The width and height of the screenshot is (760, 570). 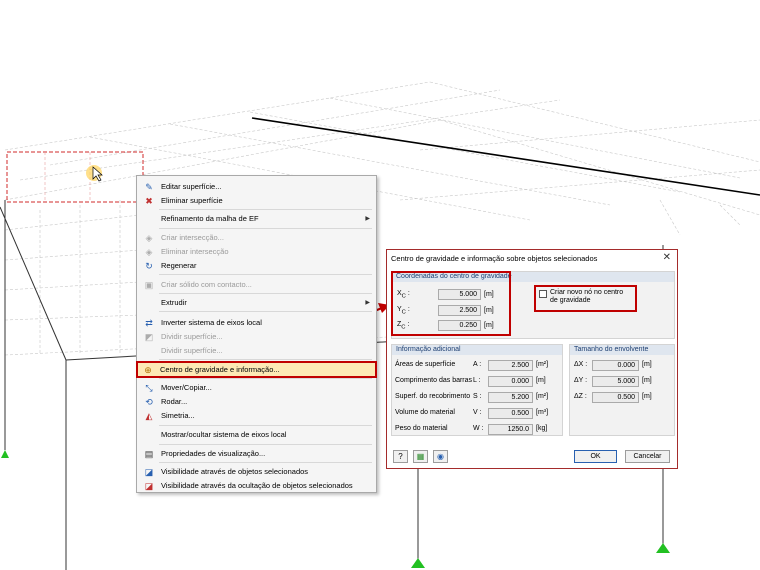 I want to click on move-copy-icon: ⤡, so click(x=149, y=387).